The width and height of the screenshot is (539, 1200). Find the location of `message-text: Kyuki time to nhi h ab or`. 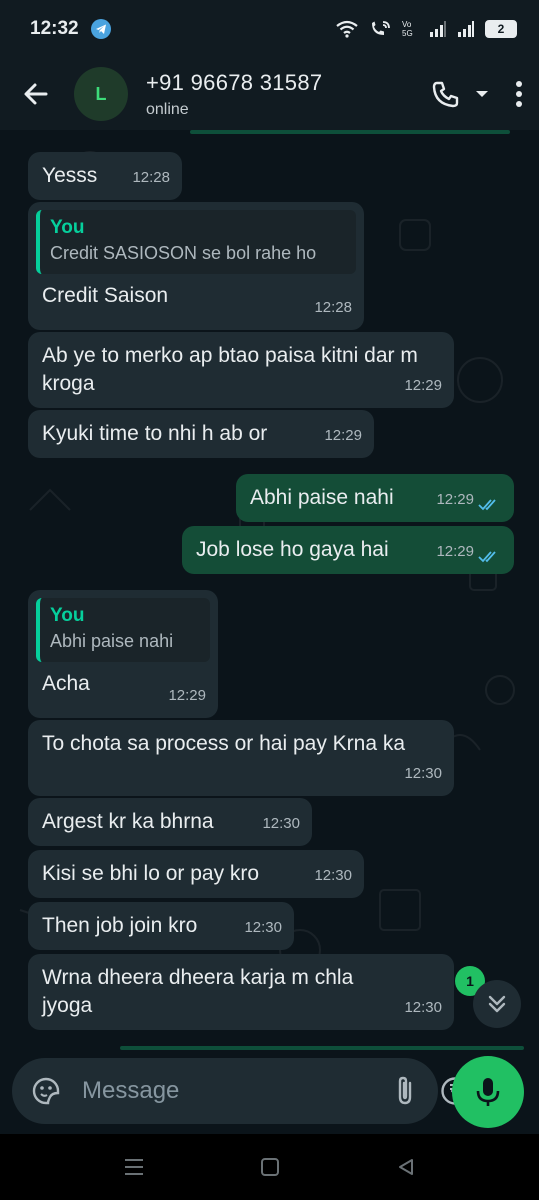

message-text: Kyuki time to nhi h ab or is located at coordinates (155, 433).